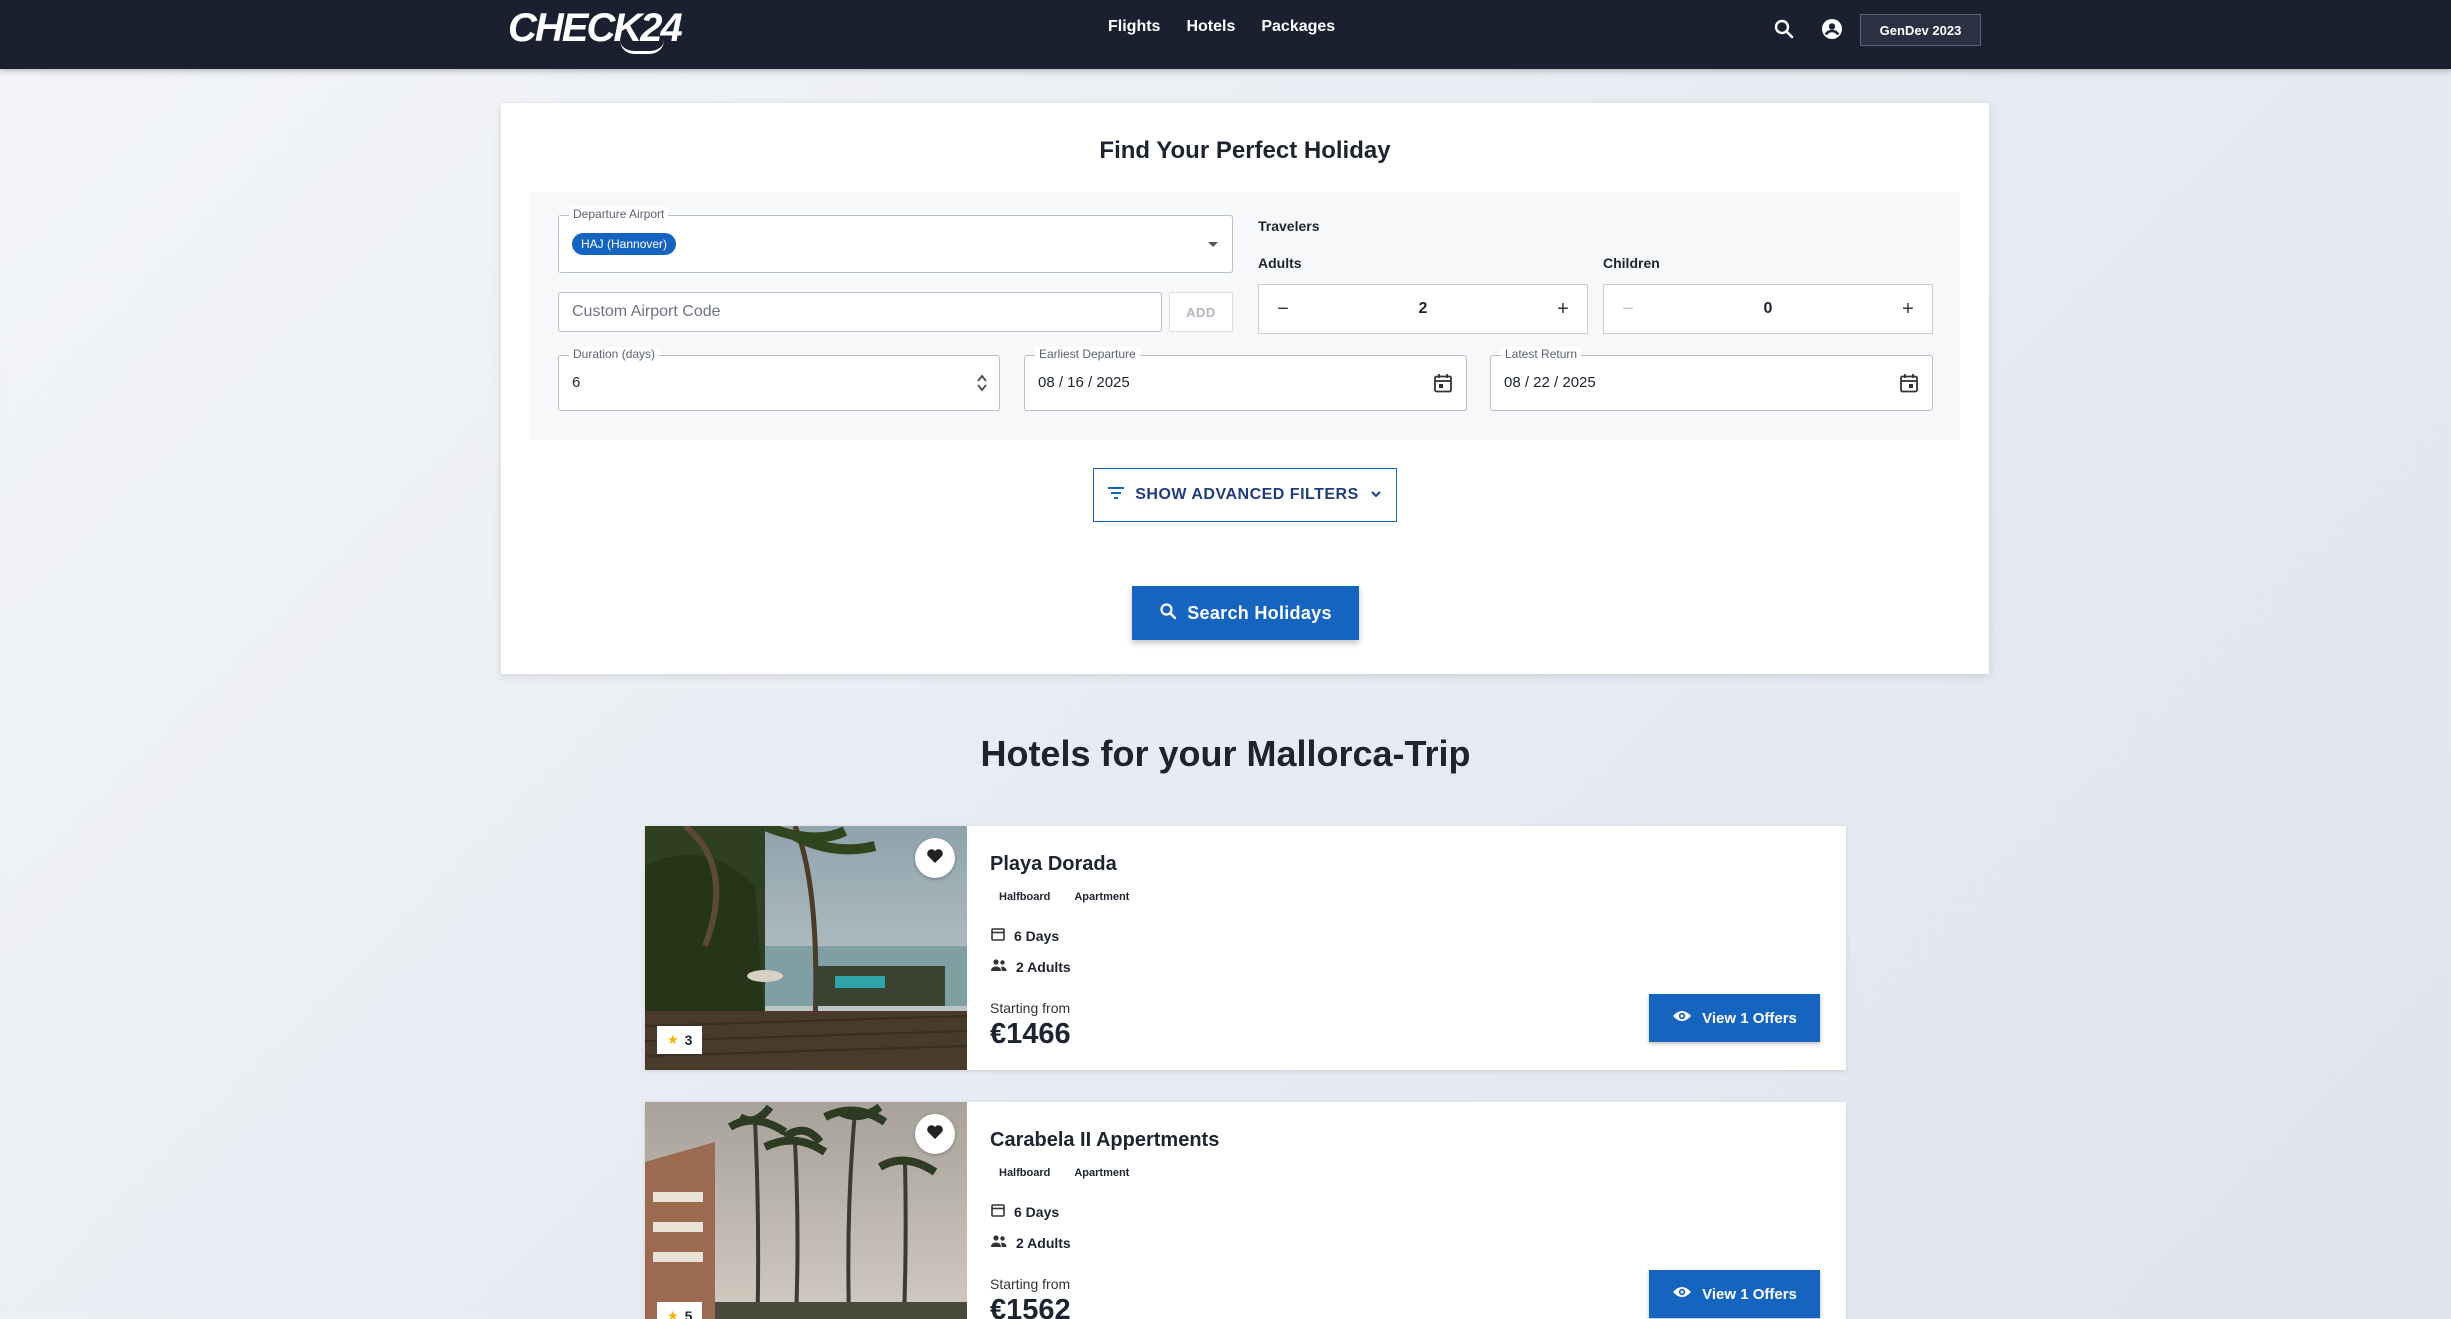 Image resolution: width=2451 pixels, height=1319 pixels. Describe the element at coordinates (1563, 309) in the screenshot. I see `adults-increment-button: +` at that location.